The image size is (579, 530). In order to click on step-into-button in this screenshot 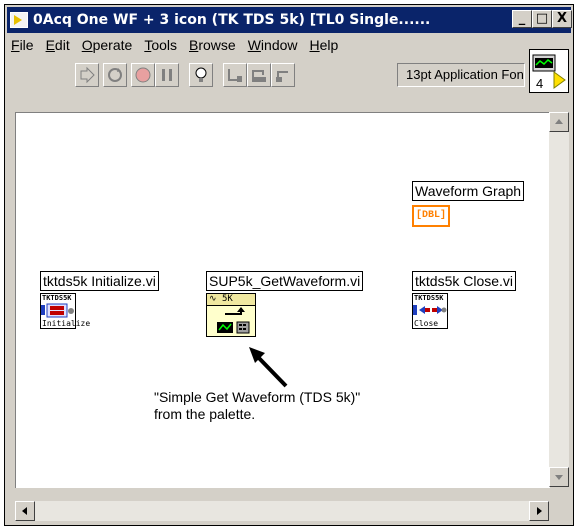, I will do `click(235, 75)`.